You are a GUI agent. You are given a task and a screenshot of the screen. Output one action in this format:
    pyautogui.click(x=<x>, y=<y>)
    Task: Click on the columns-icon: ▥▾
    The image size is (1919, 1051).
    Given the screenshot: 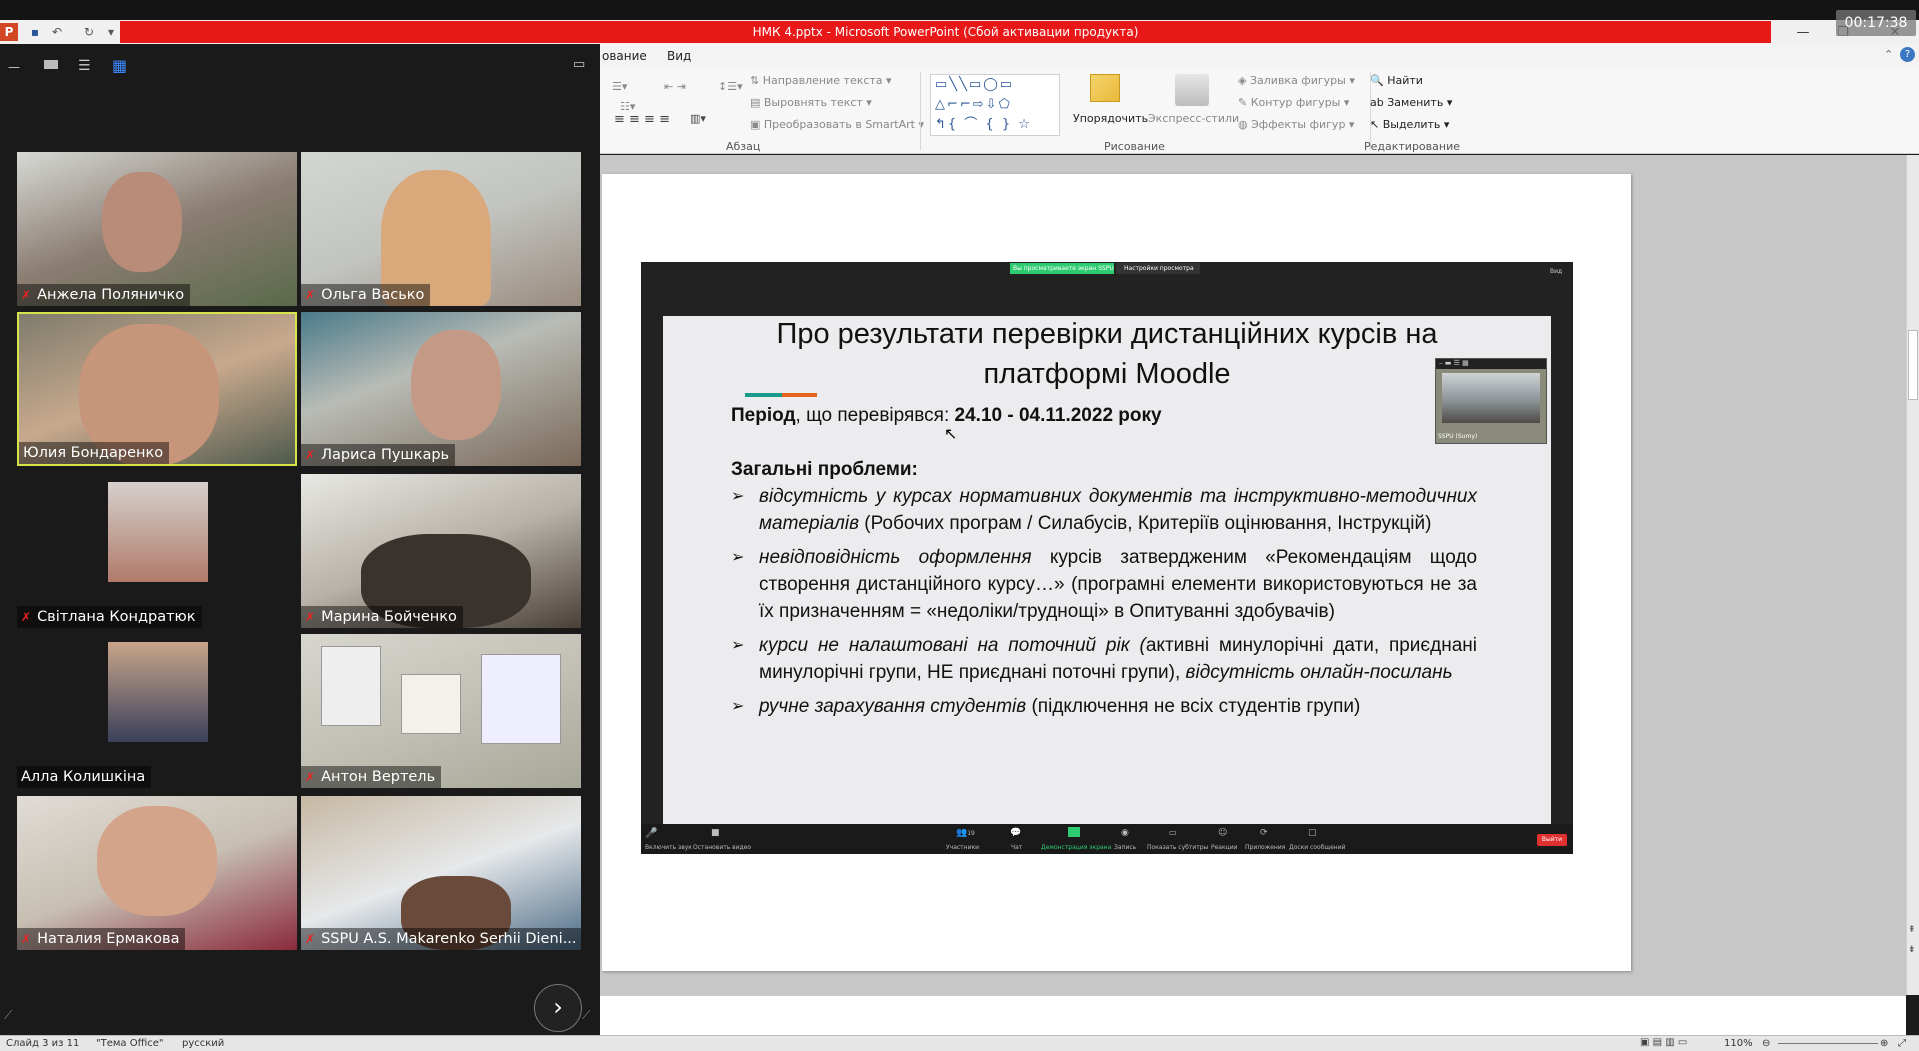 What is the action you would take?
    pyautogui.click(x=698, y=118)
    